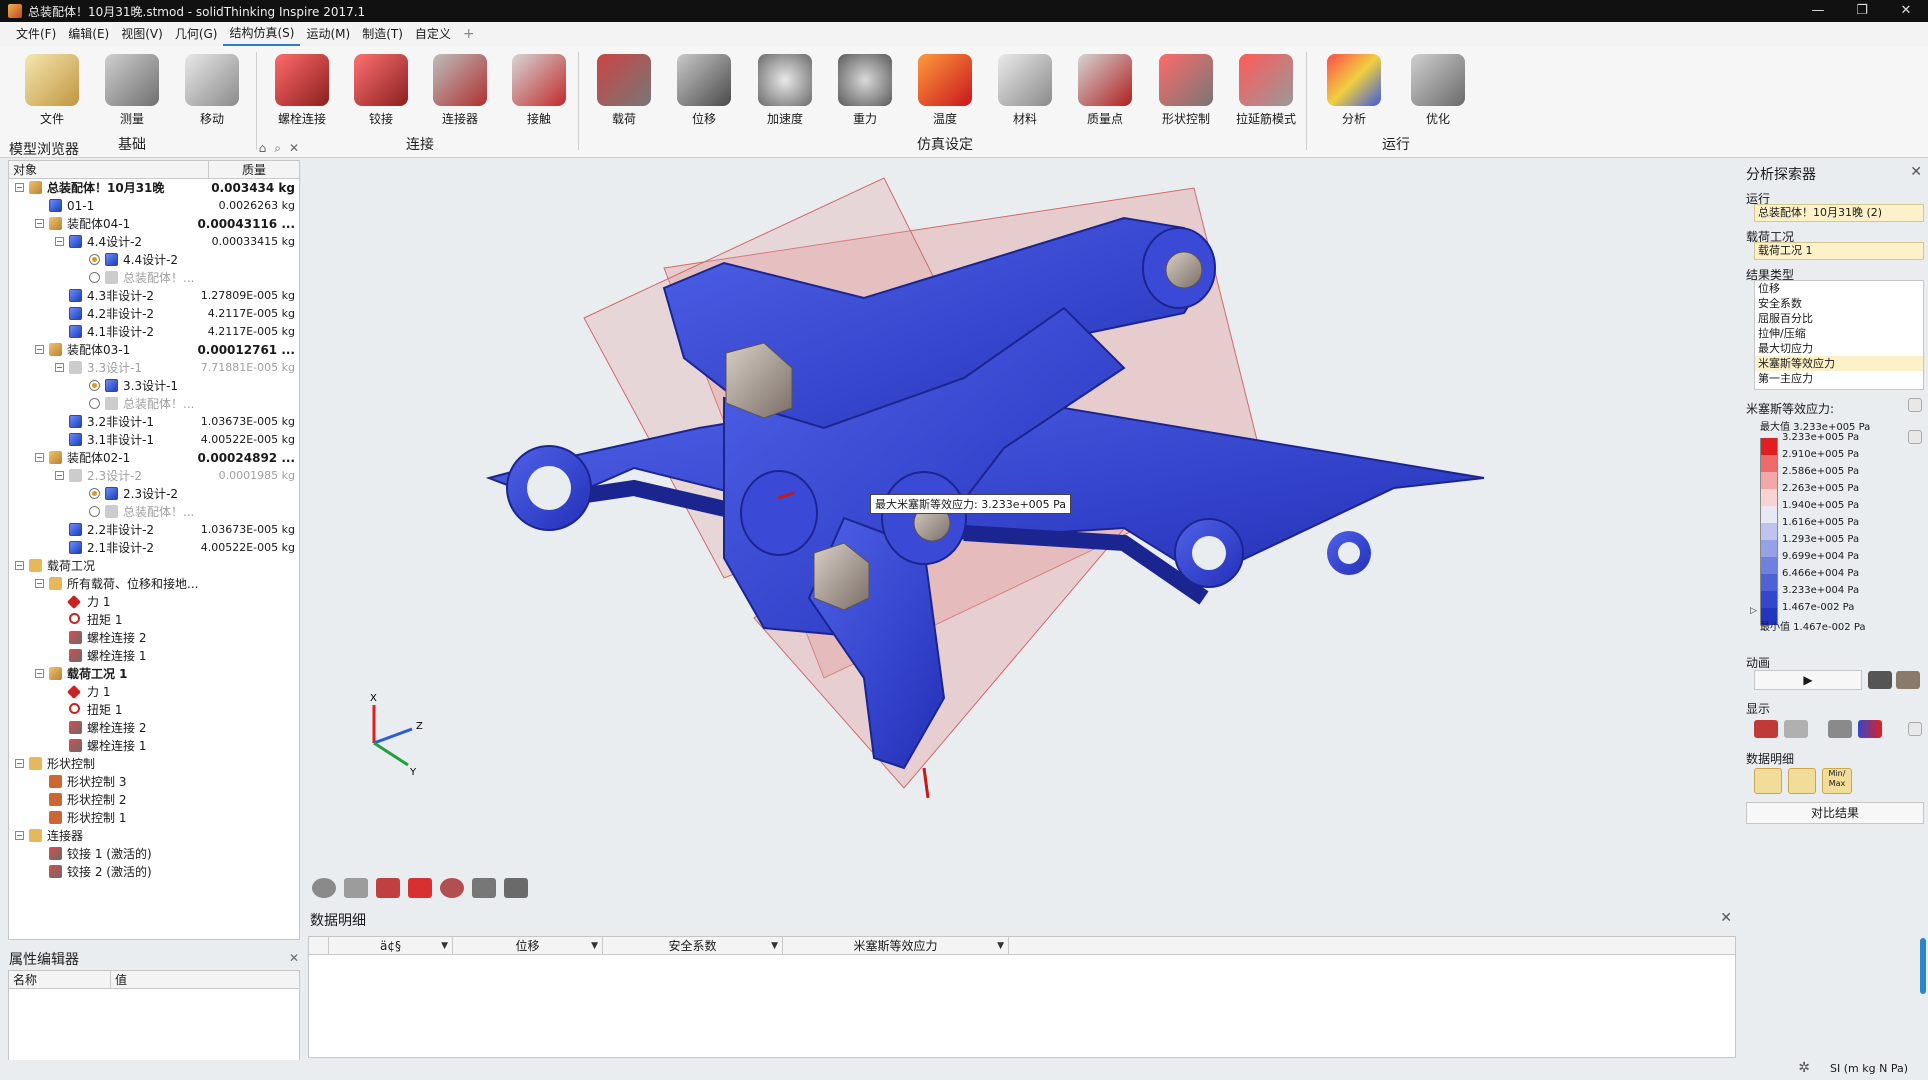  I want to click on play-button: ▶, so click(1808, 680).